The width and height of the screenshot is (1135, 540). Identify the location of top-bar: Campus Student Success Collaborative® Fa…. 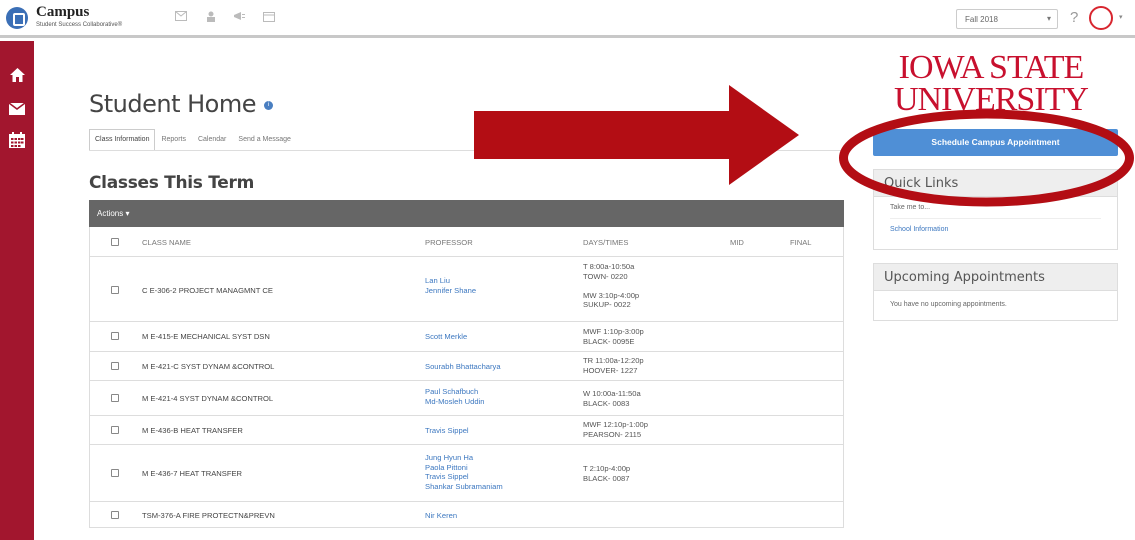
(567, 19).